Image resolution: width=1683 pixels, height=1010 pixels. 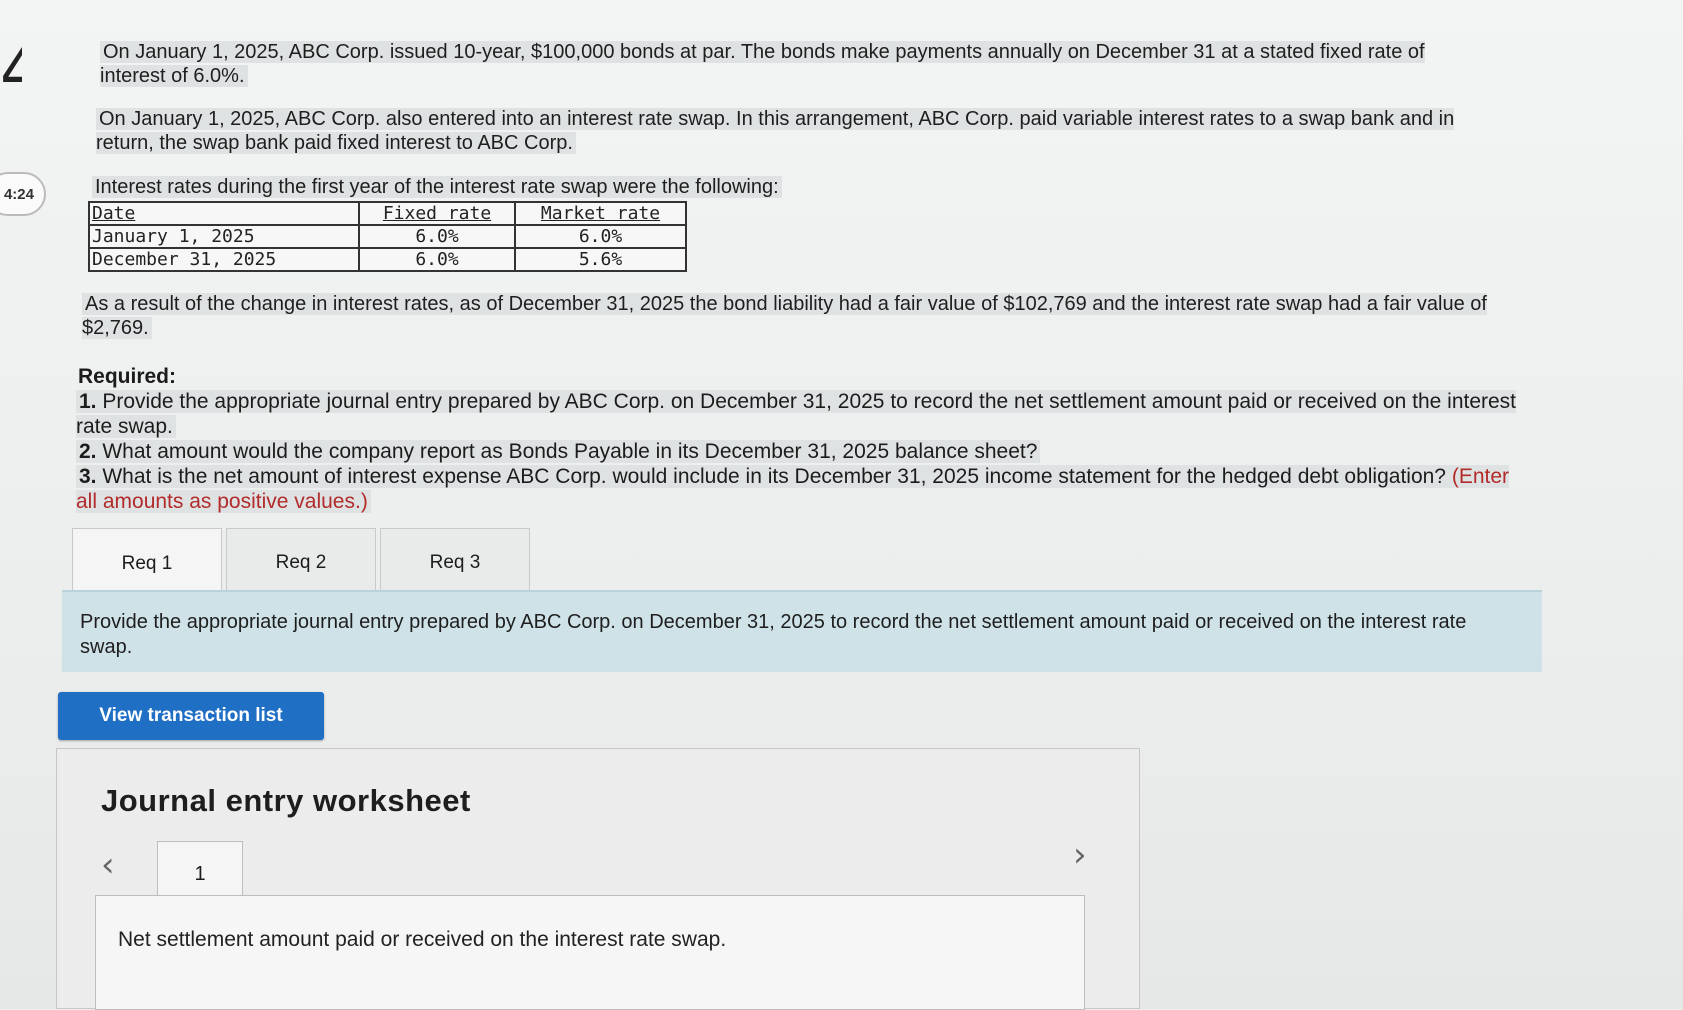 What do you see at coordinates (600, 259) in the screenshot?
I see `cell-market-rate: 5.6%` at bounding box center [600, 259].